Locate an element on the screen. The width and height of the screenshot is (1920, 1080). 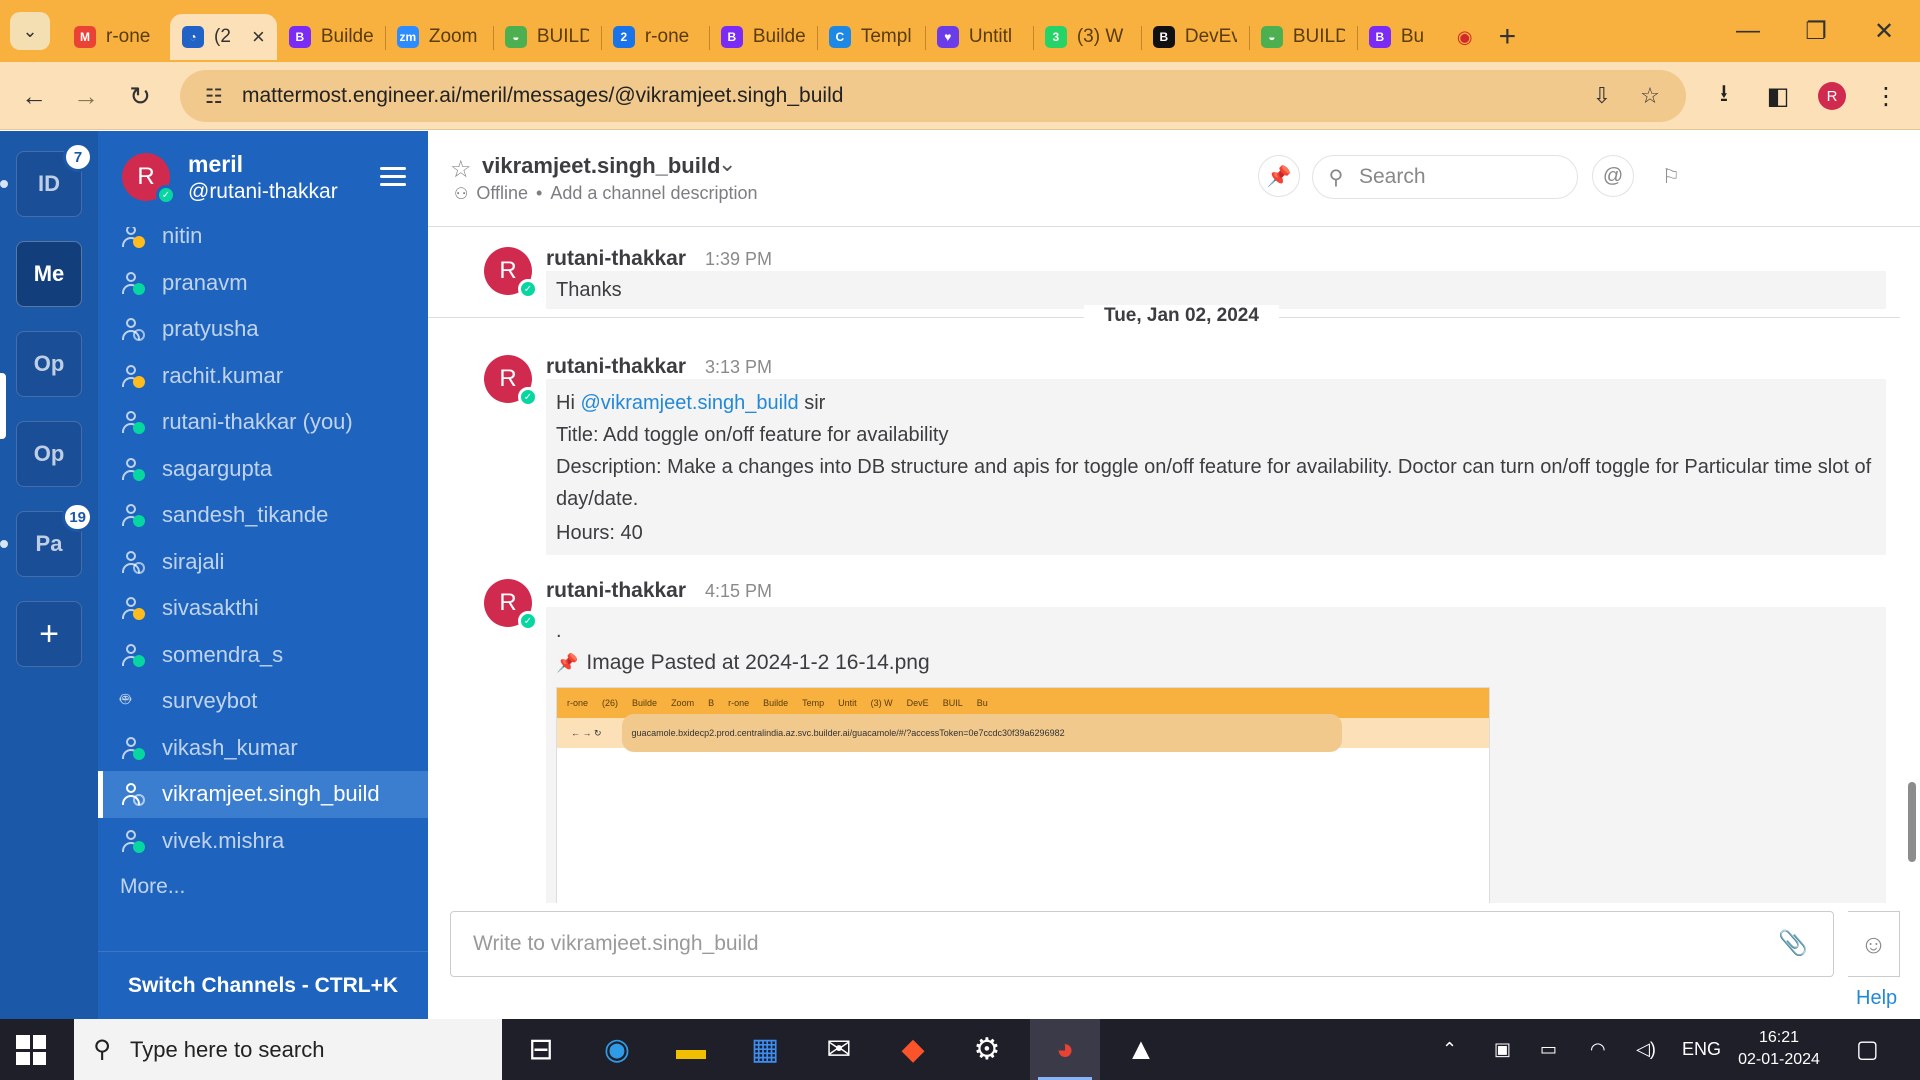
message-input: Write to vikramjeet.singh_build is located at coordinates (1142, 944).